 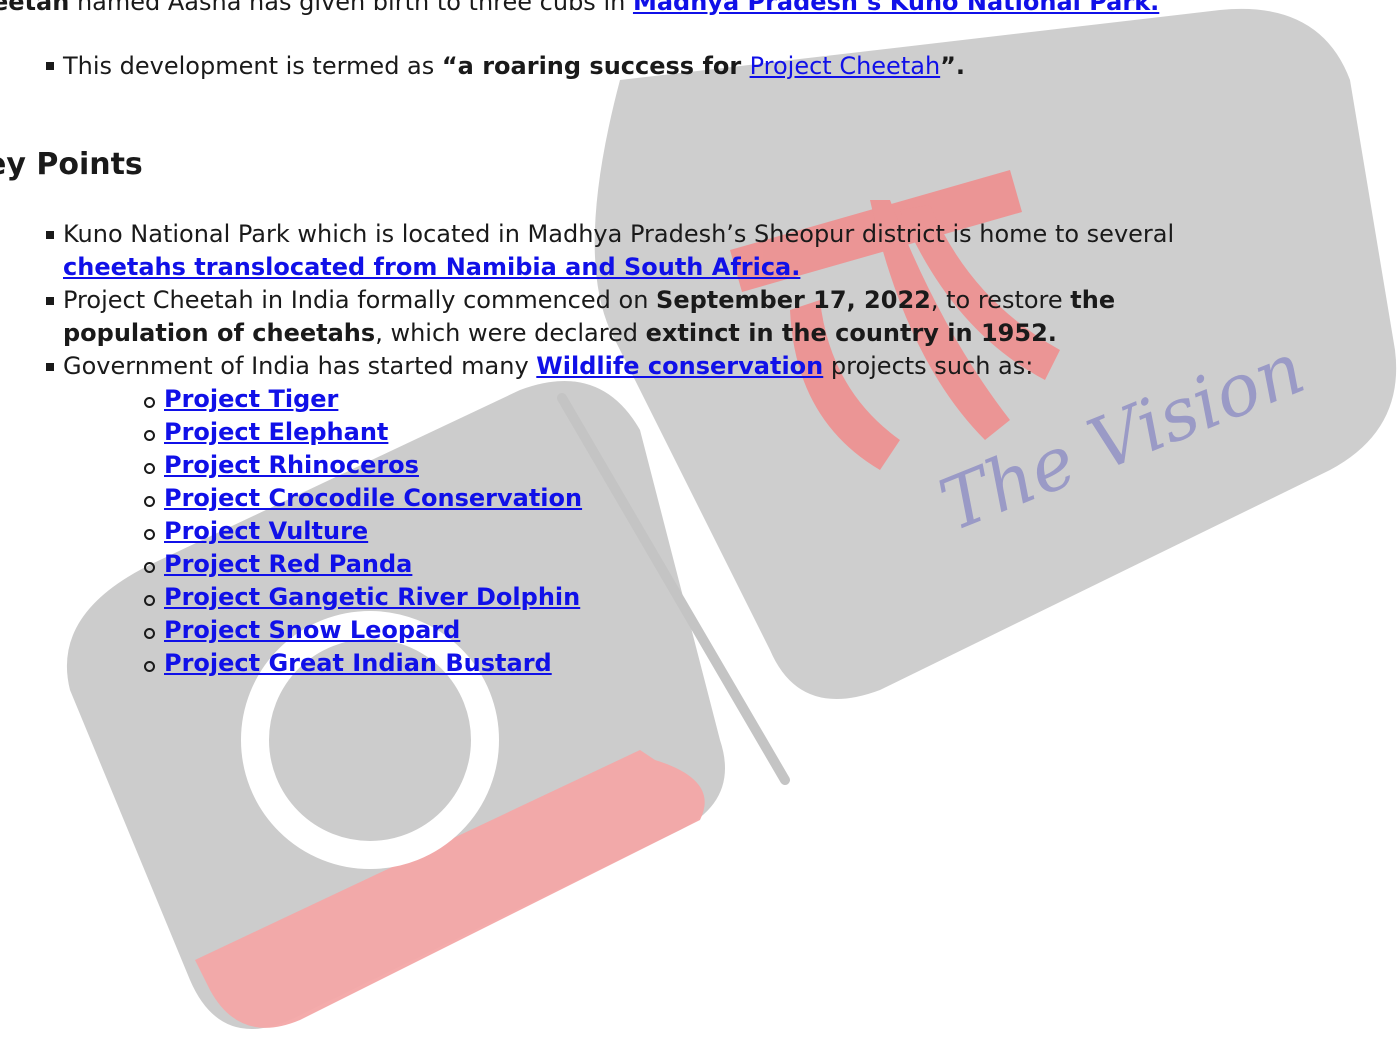 What do you see at coordinates (845, 66) in the screenshot?
I see `link-project-cheetah: Project Cheetah` at bounding box center [845, 66].